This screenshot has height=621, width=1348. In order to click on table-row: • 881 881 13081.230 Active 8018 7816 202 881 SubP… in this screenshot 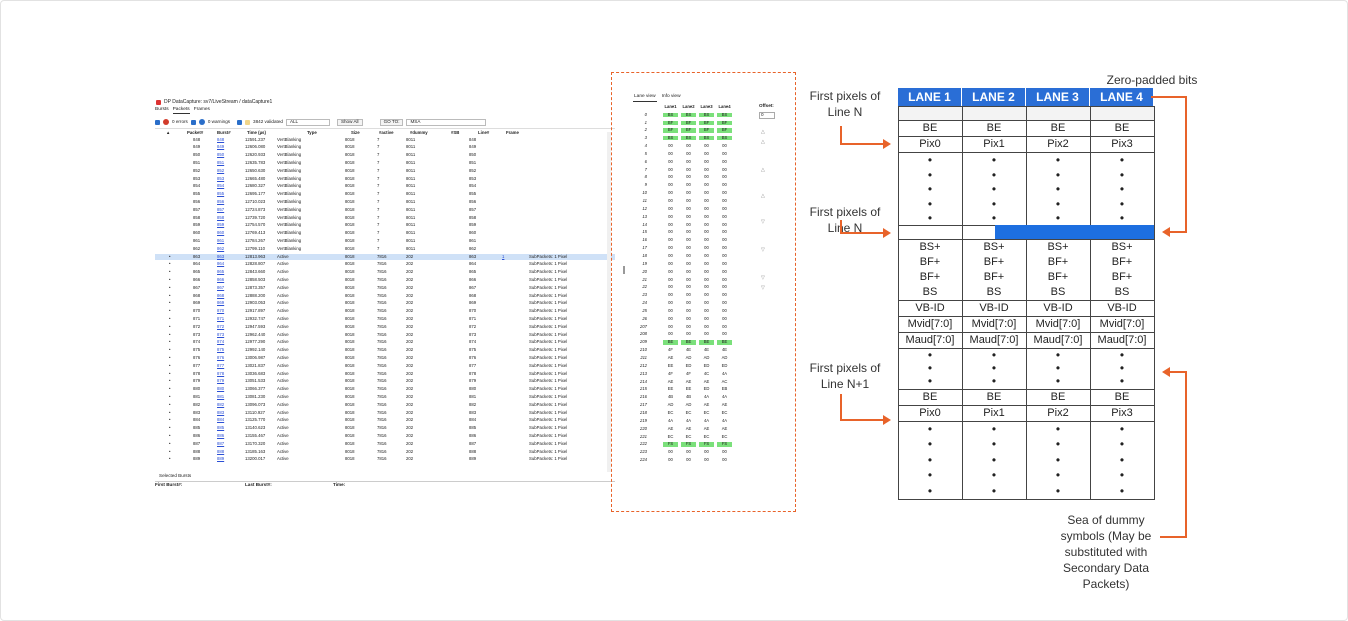, I will do `click(385, 397)`.